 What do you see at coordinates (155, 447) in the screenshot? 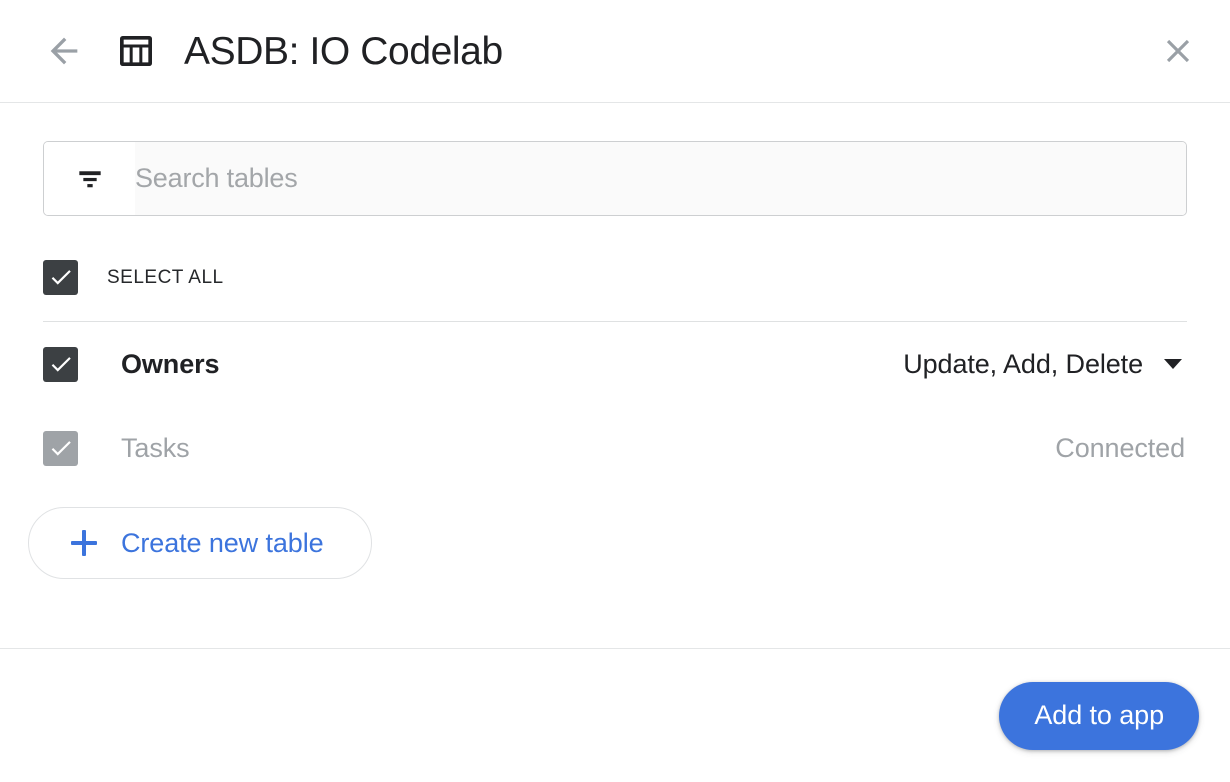
I see `table-name-tasks: Tasks` at bounding box center [155, 447].